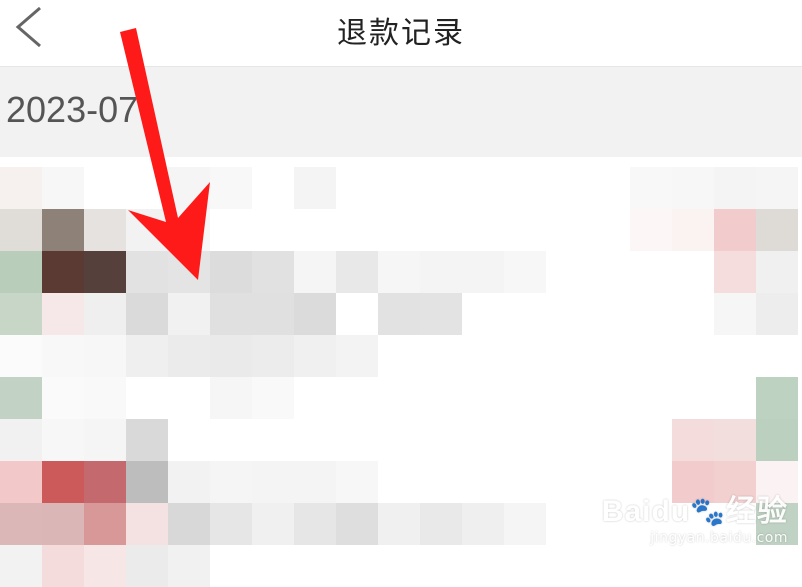 The image size is (802, 587). I want to click on watermark-logo-cn: 经验, so click(757, 511).